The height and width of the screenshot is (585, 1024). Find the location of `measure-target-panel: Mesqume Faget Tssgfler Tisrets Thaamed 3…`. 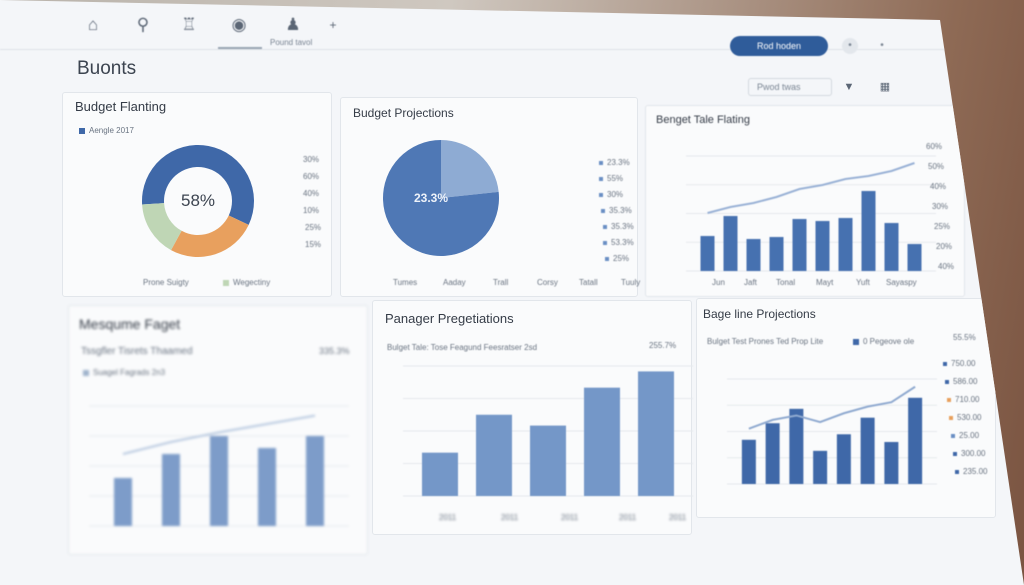

measure-target-panel: Mesqume Faget Tssgfler Tisrets Thaamed 3… is located at coordinates (218, 430).